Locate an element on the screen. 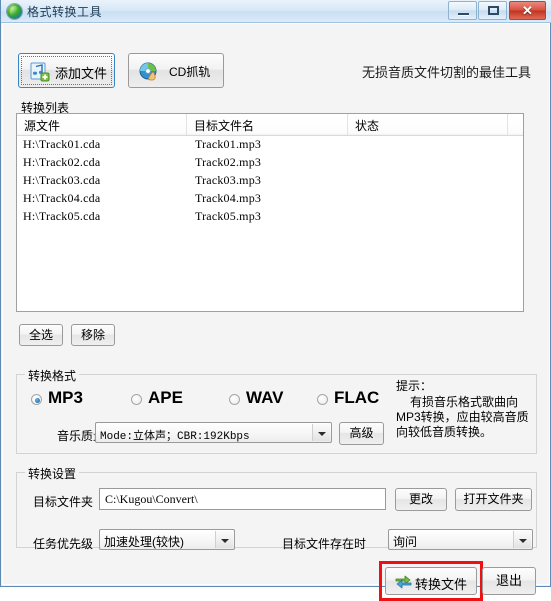 The width and height of the screenshot is (551, 601). convert-files-button: 转换文件 is located at coordinates (431, 581).